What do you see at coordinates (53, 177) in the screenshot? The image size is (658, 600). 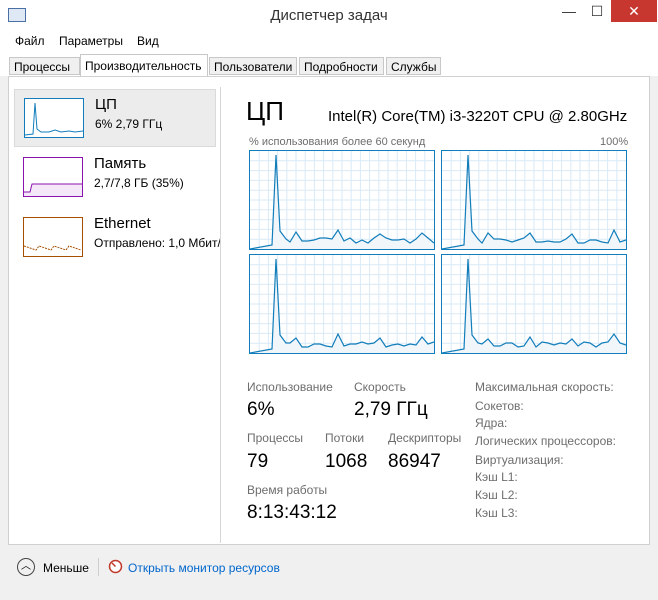 I see `memory-thumbnail-graph` at bounding box center [53, 177].